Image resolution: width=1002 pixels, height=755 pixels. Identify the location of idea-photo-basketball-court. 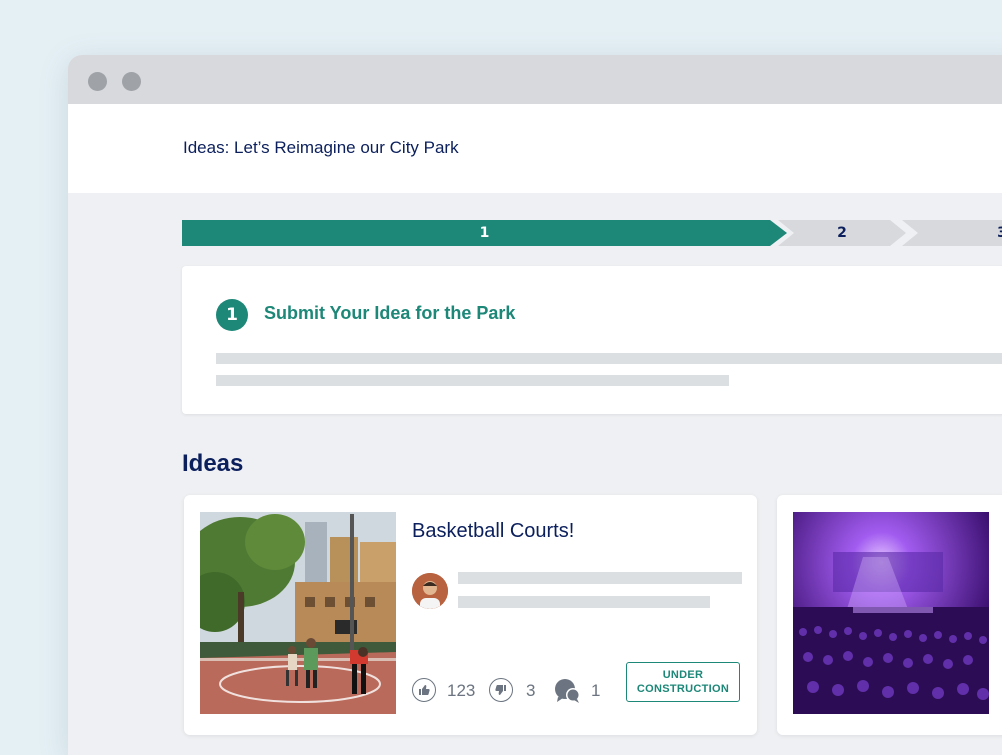
(298, 613).